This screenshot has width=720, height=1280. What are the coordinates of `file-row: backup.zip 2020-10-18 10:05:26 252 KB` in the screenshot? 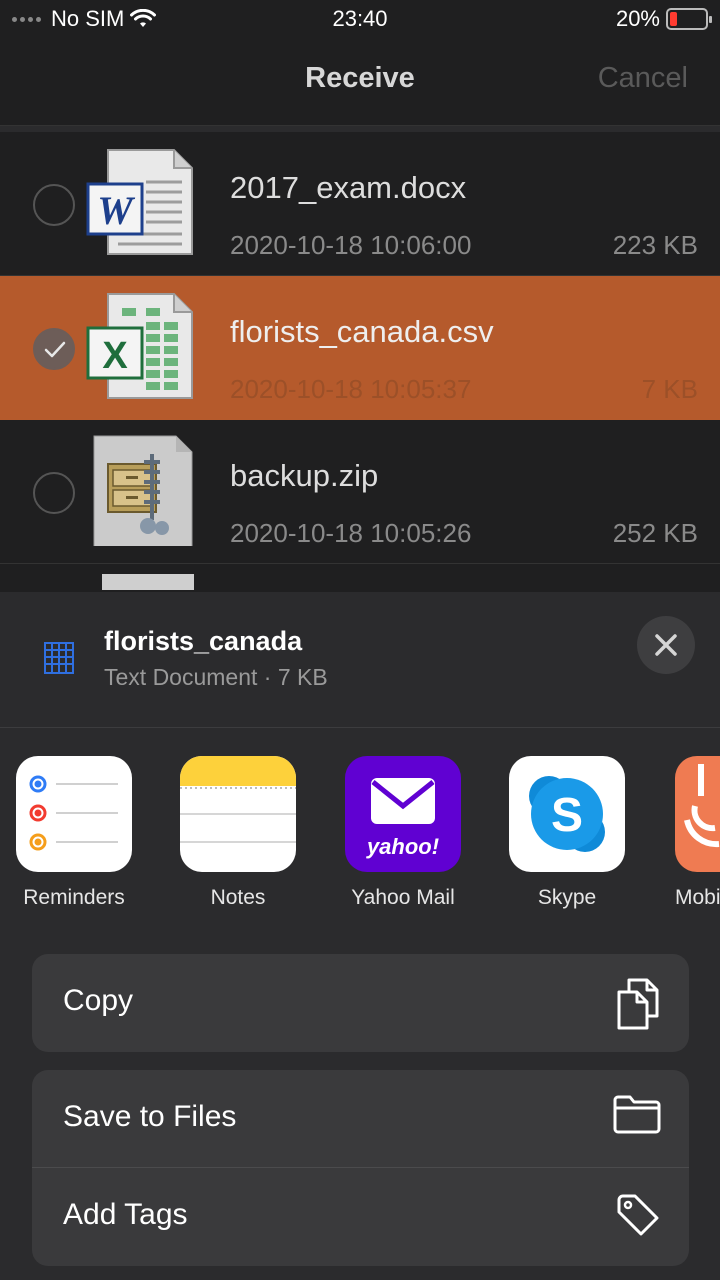 It's located at (360, 492).